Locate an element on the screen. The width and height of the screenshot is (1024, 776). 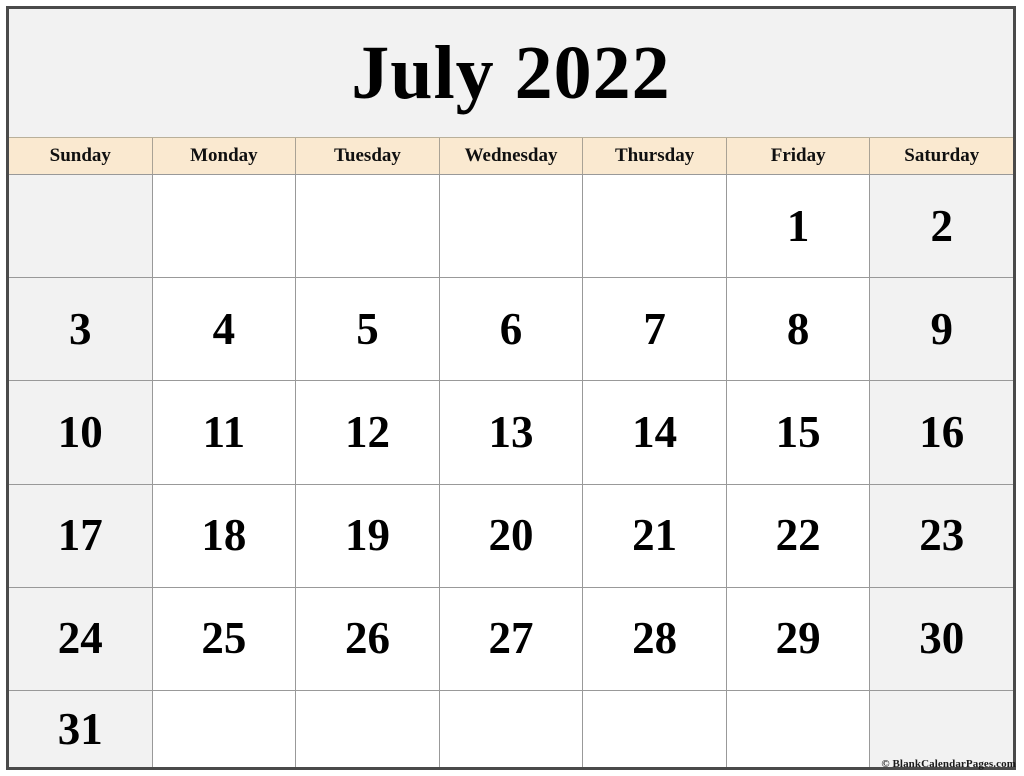
day-number: 24 is located at coordinates (80, 638).